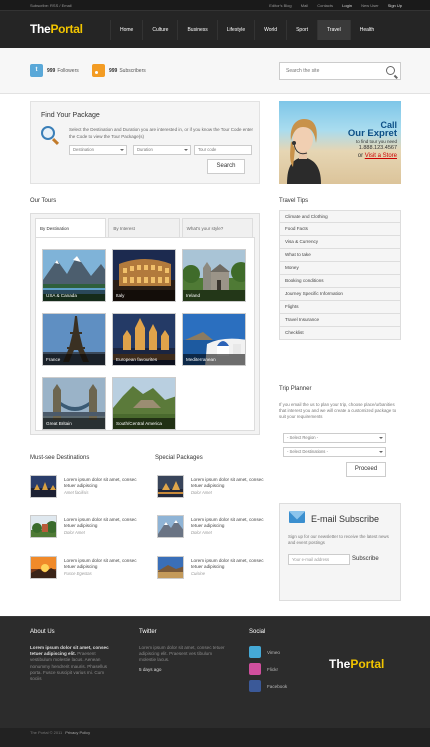 This screenshot has width=430, height=747. I want to click on tip-money: Money, so click(340, 268).